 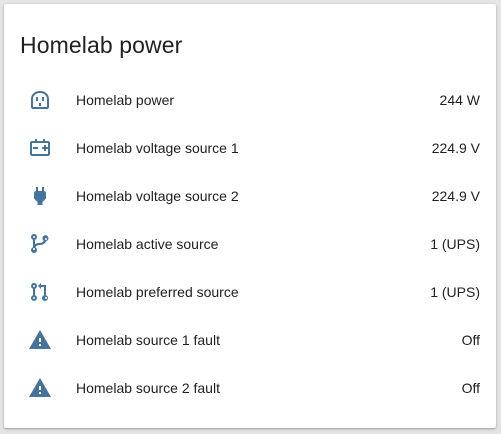 I want to click on entity-row-source-1-fault: Homelab source 1 fault Off, so click(x=250, y=340).